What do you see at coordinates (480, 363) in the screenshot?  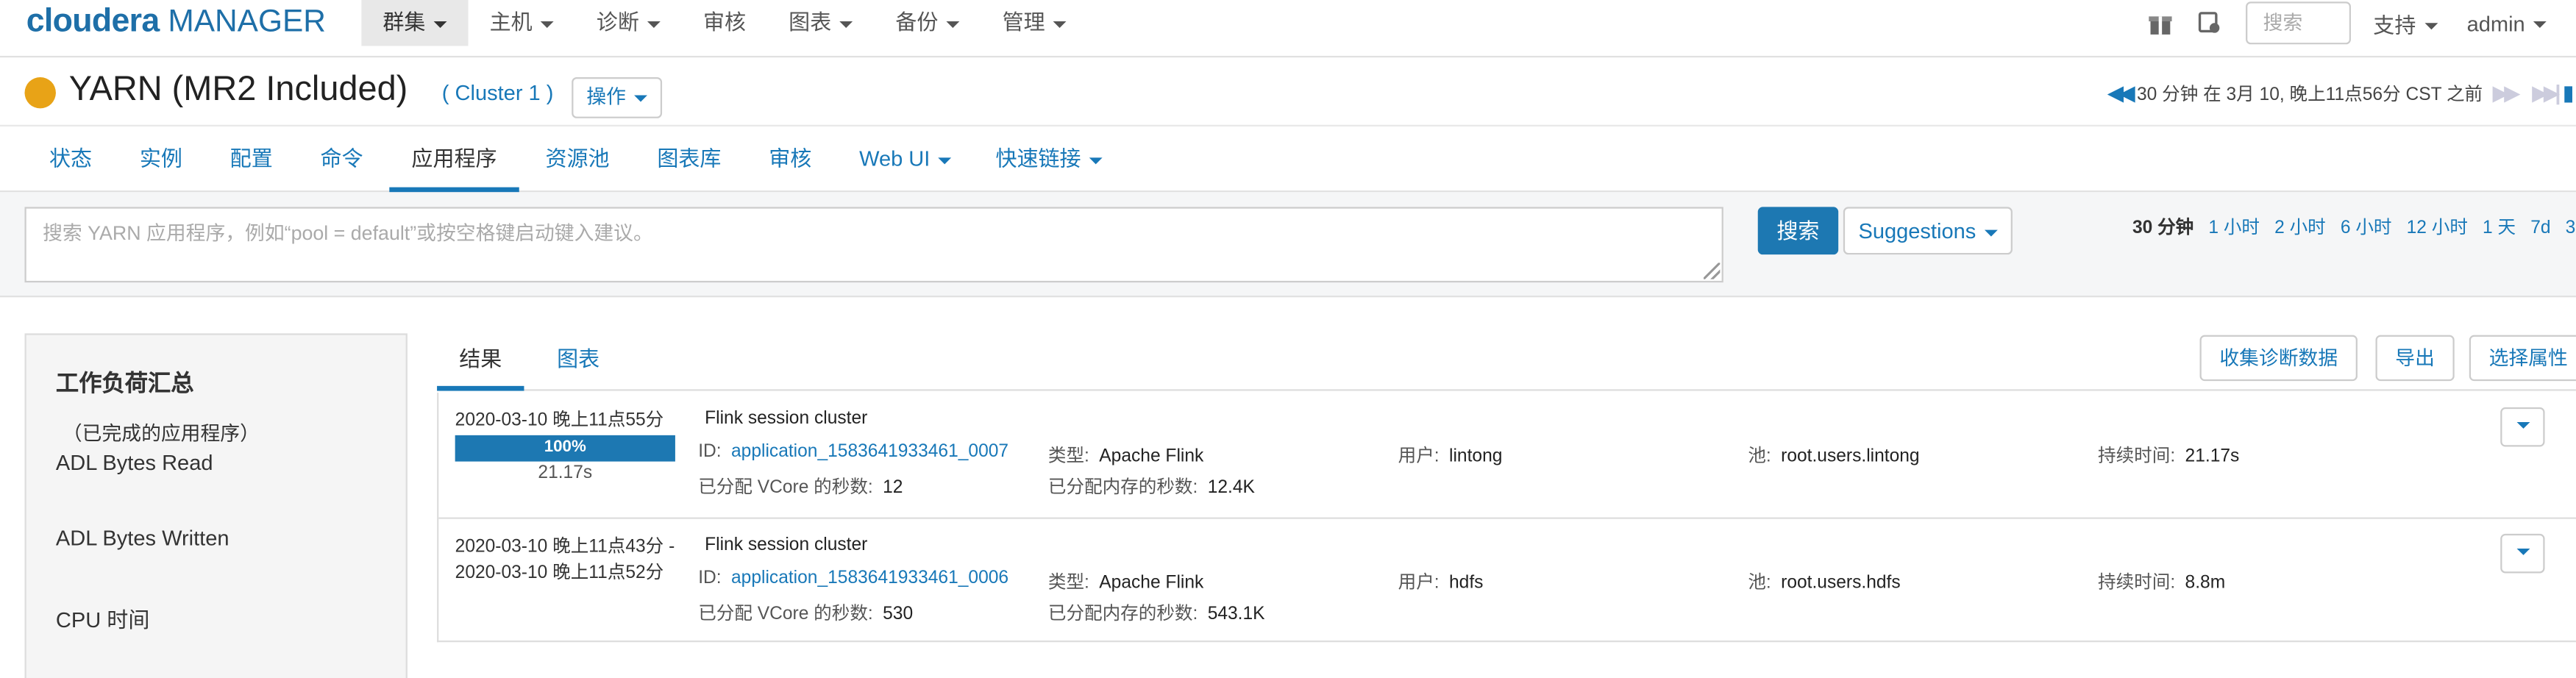 I see `tab-results: 结果` at bounding box center [480, 363].